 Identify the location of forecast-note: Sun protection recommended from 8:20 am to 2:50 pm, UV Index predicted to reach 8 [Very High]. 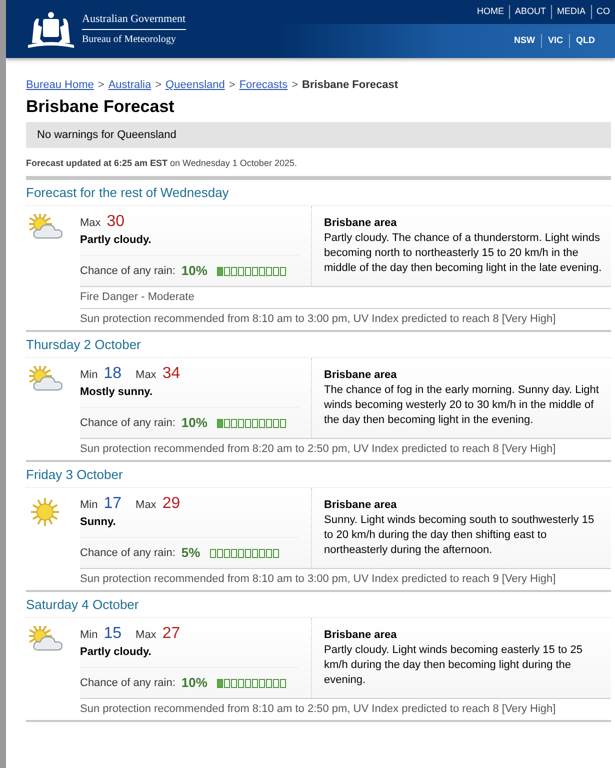
(345, 449).